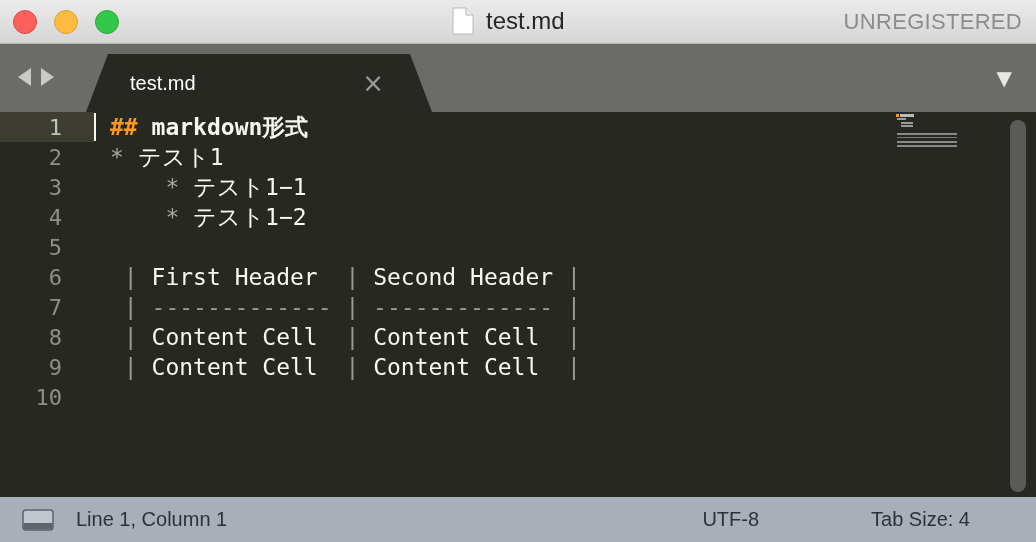  What do you see at coordinates (1004, 78) in the screenshot?
I see `tab-menu-button: ▼` at bounding box center [1004, 78].